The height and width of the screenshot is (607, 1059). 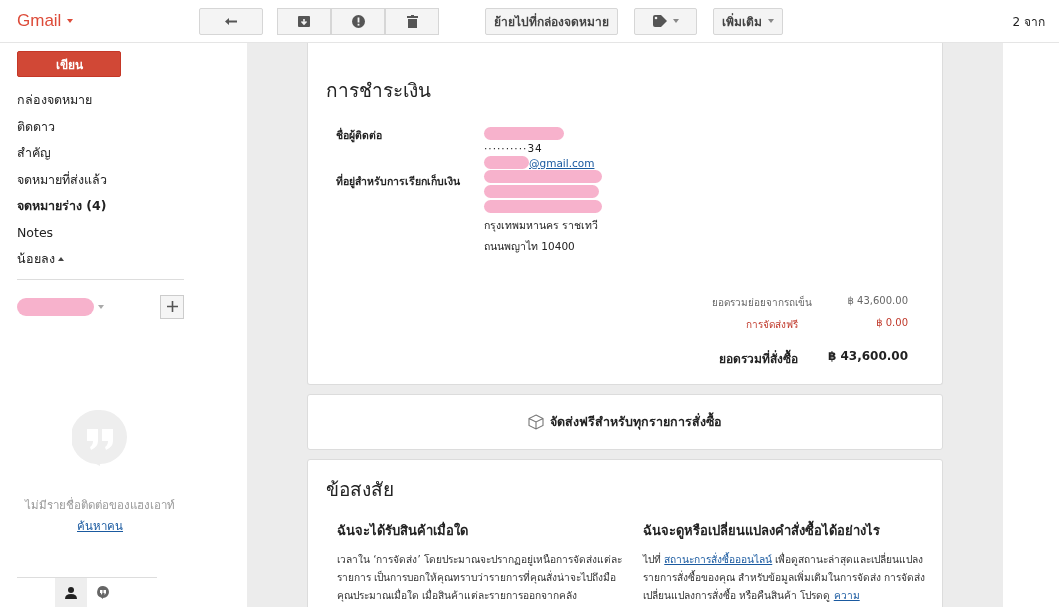 I want to click on section-title: การชำระเงิน, so click(x=379, y=90).